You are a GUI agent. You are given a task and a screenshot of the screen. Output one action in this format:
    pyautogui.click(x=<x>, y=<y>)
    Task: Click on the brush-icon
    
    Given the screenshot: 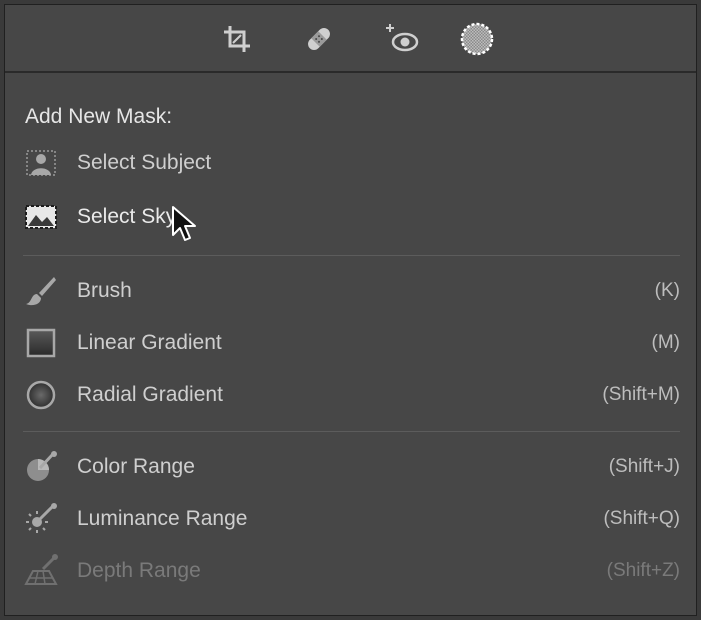 What is the action you would take?
    pyautogui.click(x=43, y=291)
    